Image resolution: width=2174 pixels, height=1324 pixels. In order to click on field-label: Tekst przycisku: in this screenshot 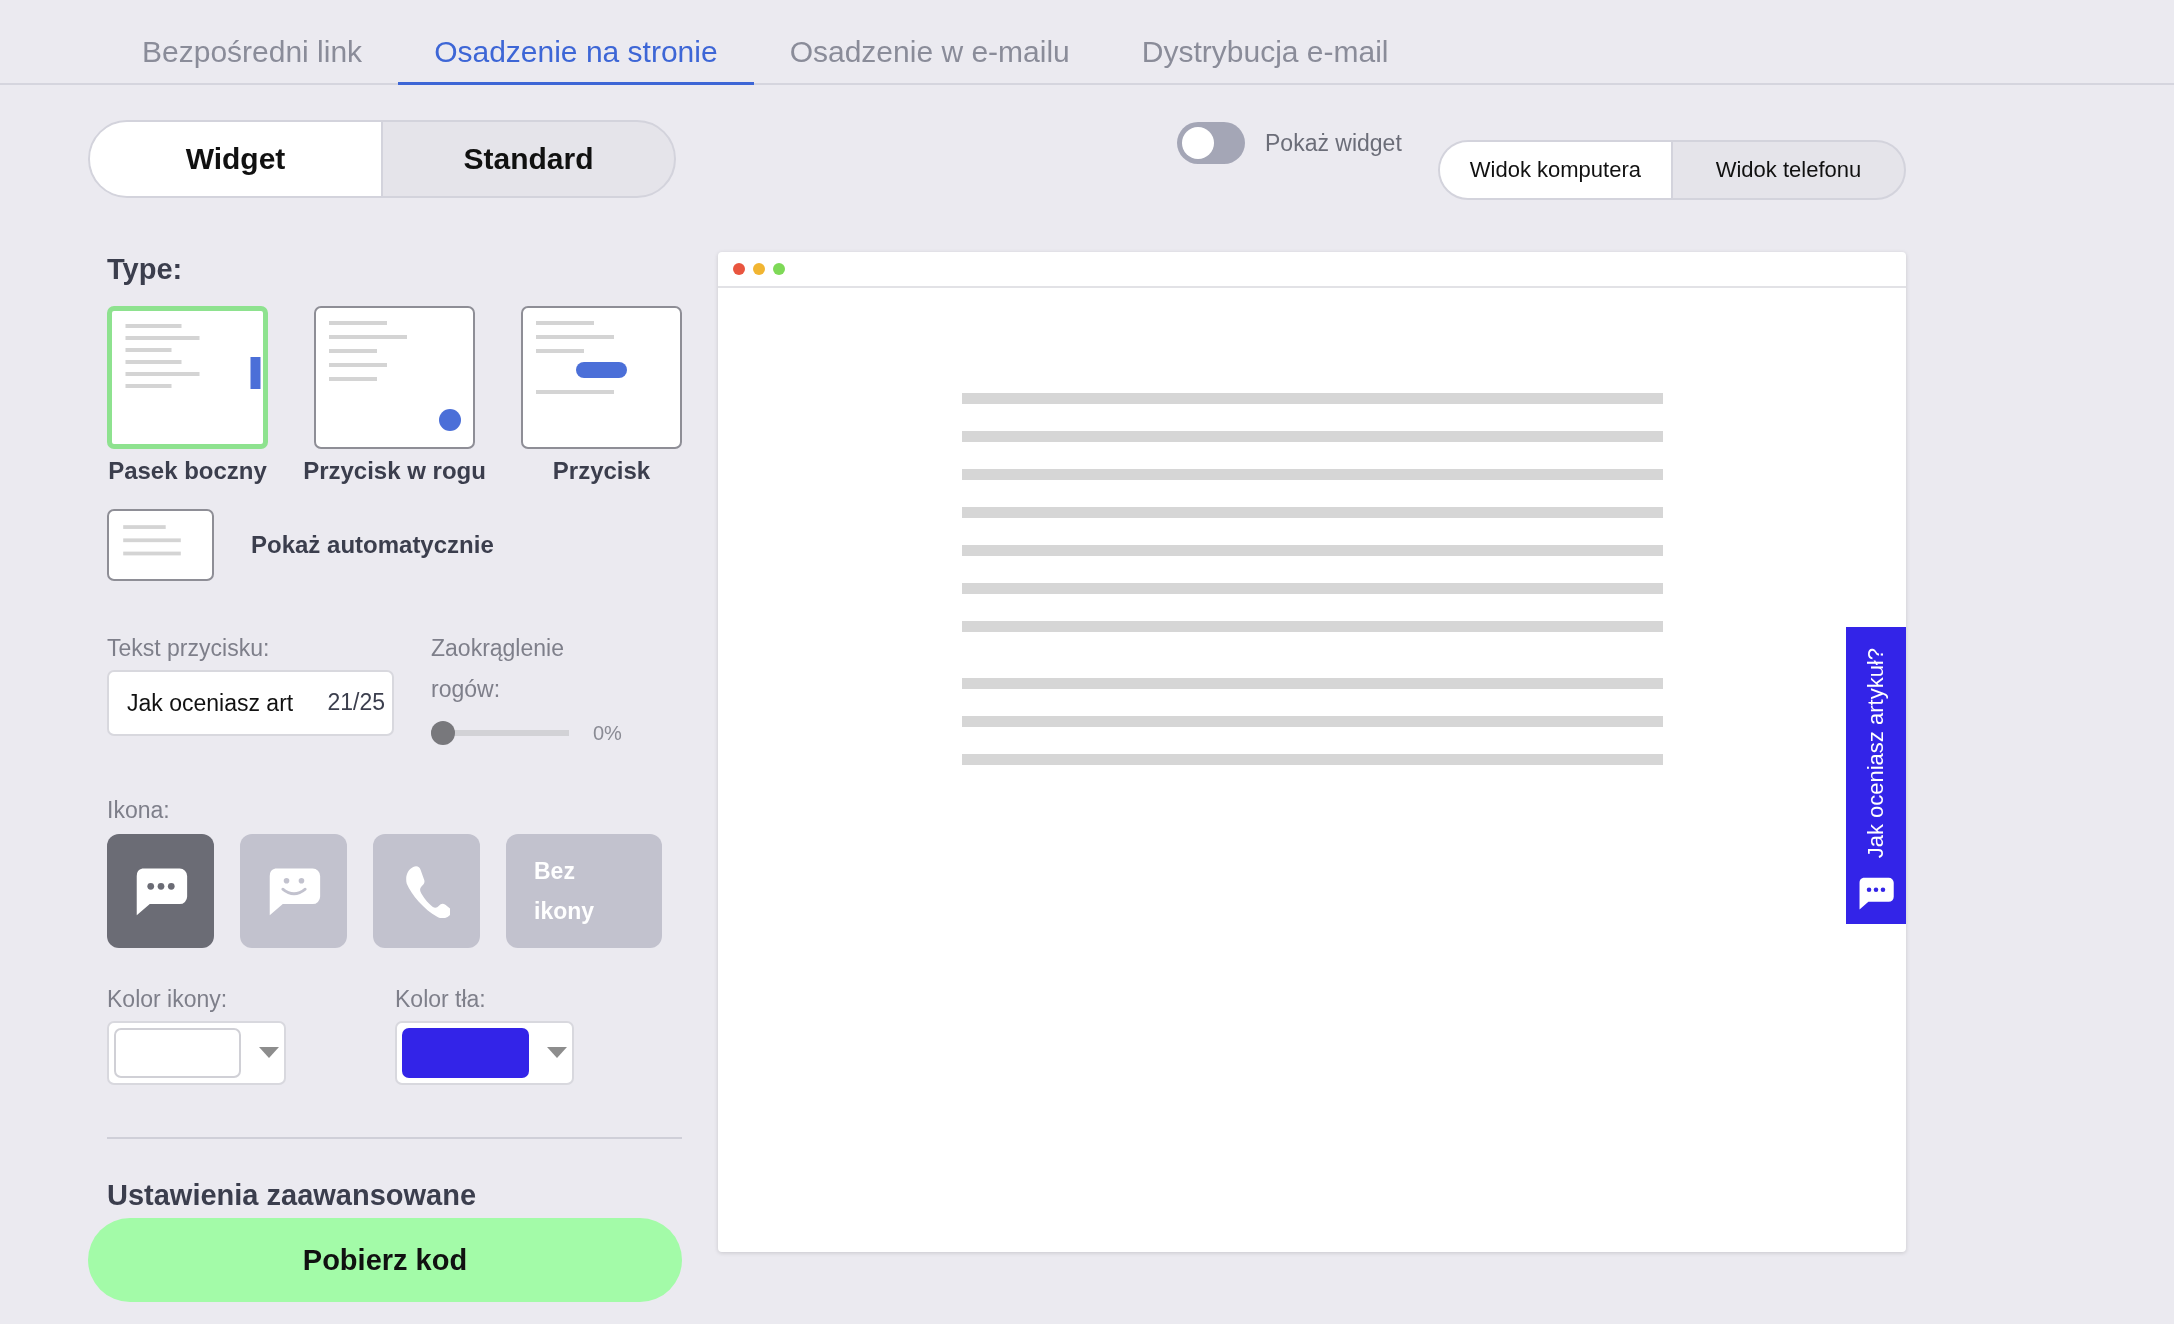, I will do `click(189, 648)`.